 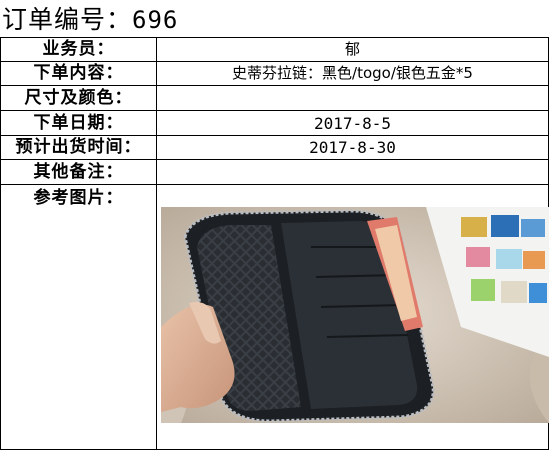 I want to click on order-content-value: 史蒂芬拉链：黑色/togo/银色五金*5, so click(x=352, y=73).